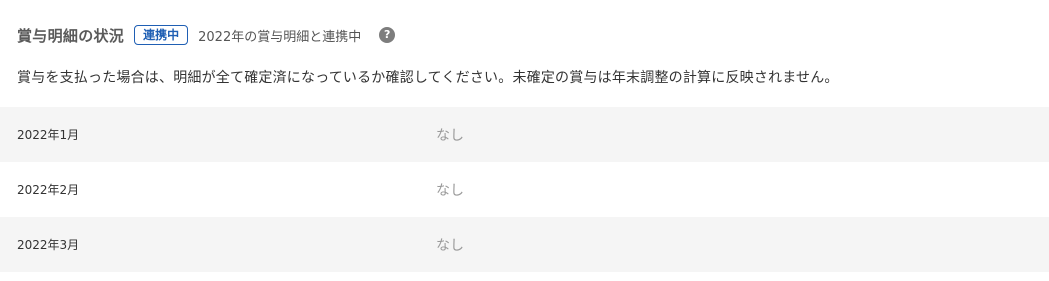 The image size is (1049, 281). Describe the element at coordinates (387, 35) in the screenshot. I see `question-circle-icon: ?` at that location.